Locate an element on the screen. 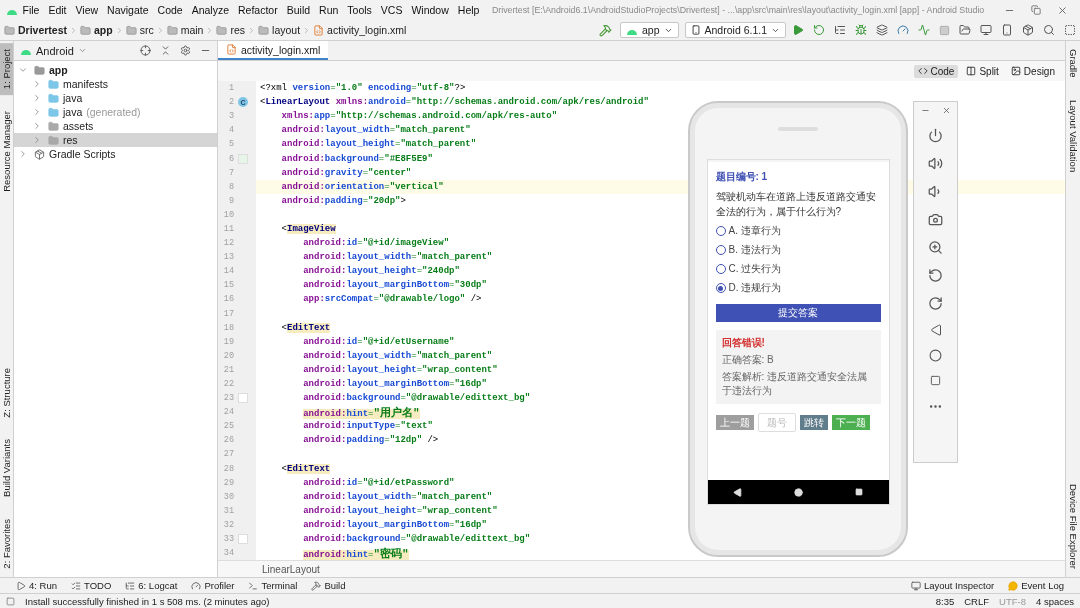  tree-item: Gradle Scripts is located at coordinates (115, 154).